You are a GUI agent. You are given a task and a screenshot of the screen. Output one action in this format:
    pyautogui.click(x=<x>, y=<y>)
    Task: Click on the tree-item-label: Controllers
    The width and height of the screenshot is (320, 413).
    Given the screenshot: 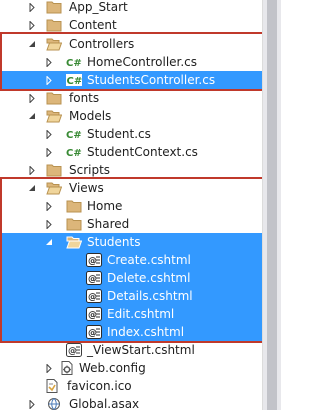 What is the action you would take?
    pyautogui.click(x=102, y=44)
    